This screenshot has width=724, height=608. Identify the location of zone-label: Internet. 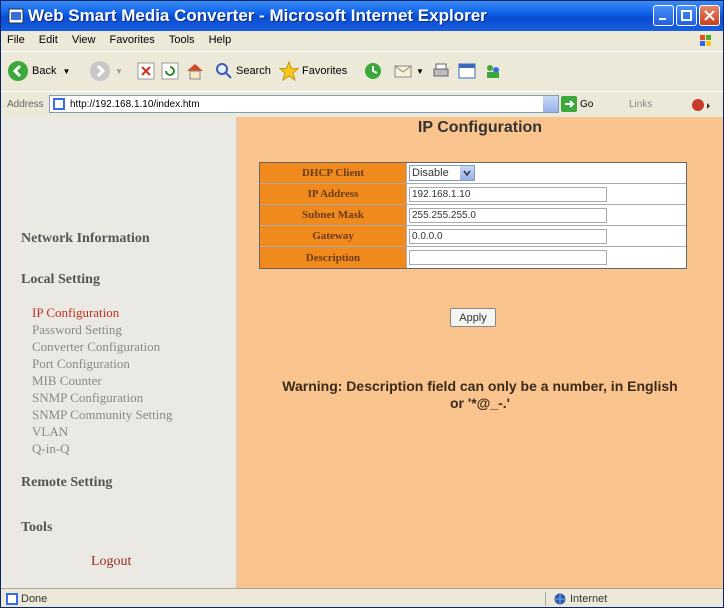
(589, 599).